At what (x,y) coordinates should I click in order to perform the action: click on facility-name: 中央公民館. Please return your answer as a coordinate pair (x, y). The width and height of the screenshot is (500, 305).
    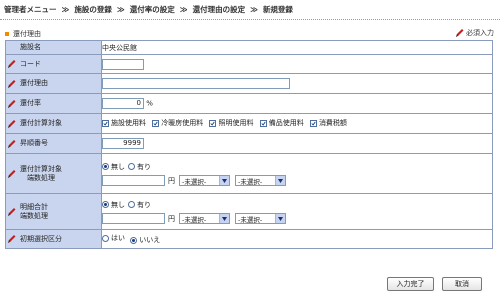
    Looking at the image, I should click on (119, 47).